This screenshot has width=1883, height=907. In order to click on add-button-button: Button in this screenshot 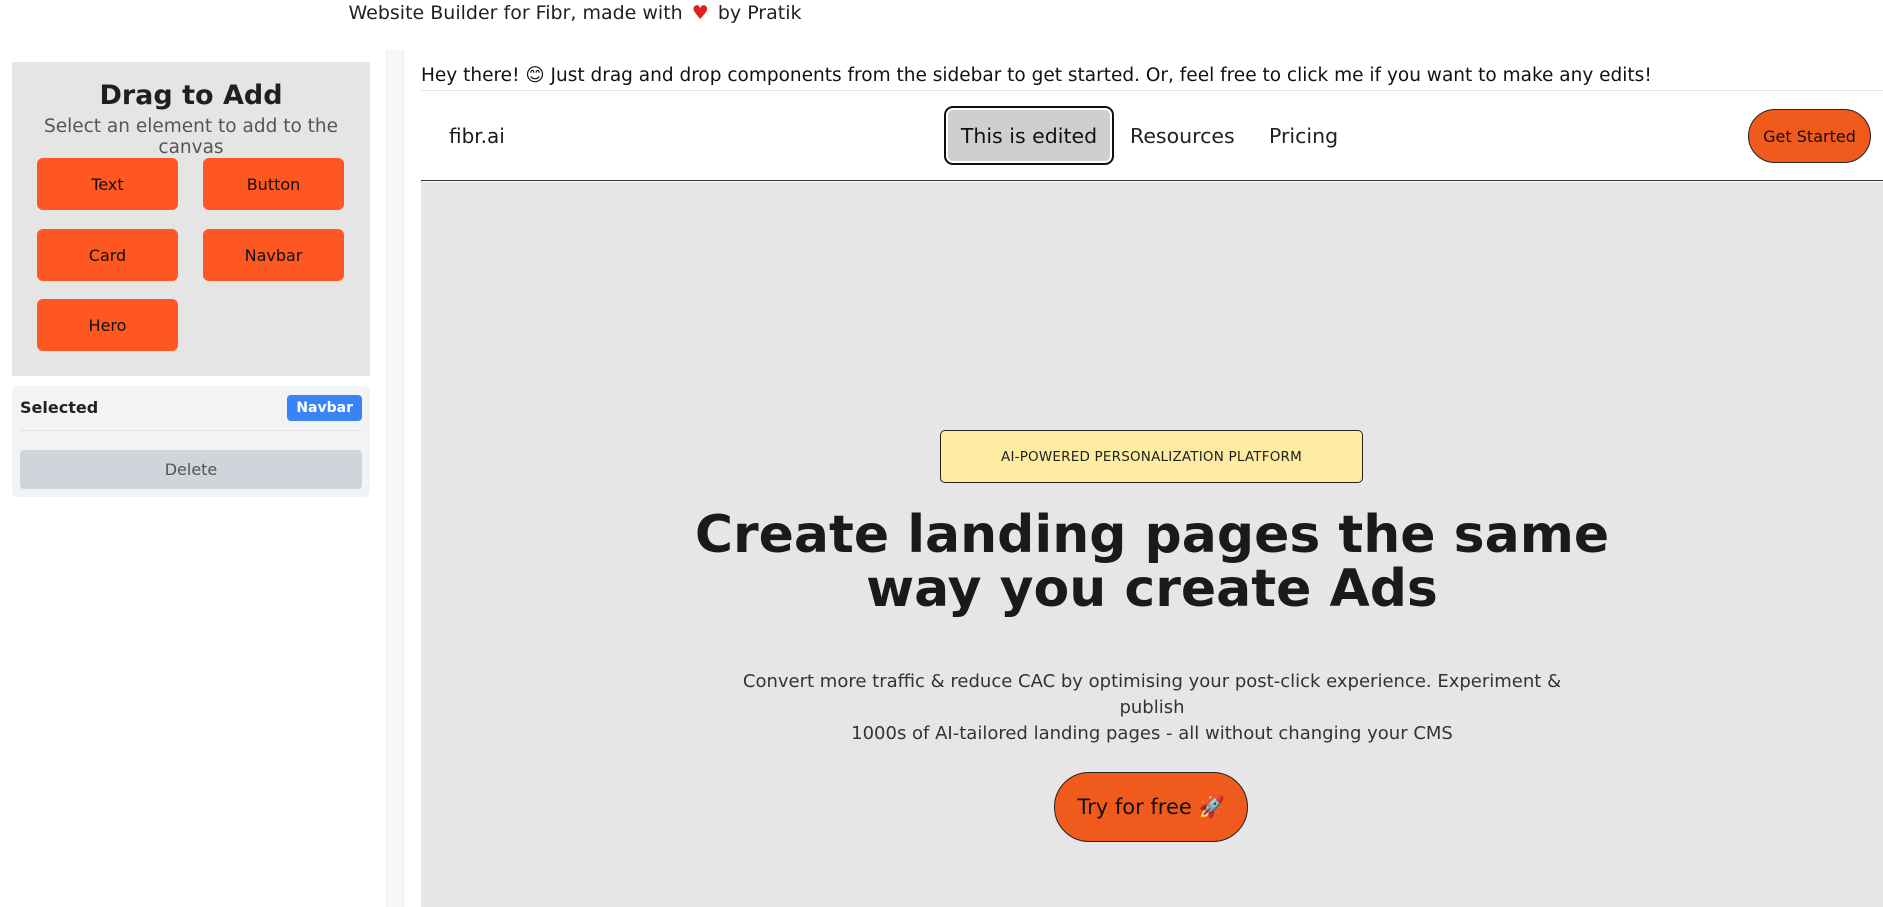, I will do `click(273, 184)`.